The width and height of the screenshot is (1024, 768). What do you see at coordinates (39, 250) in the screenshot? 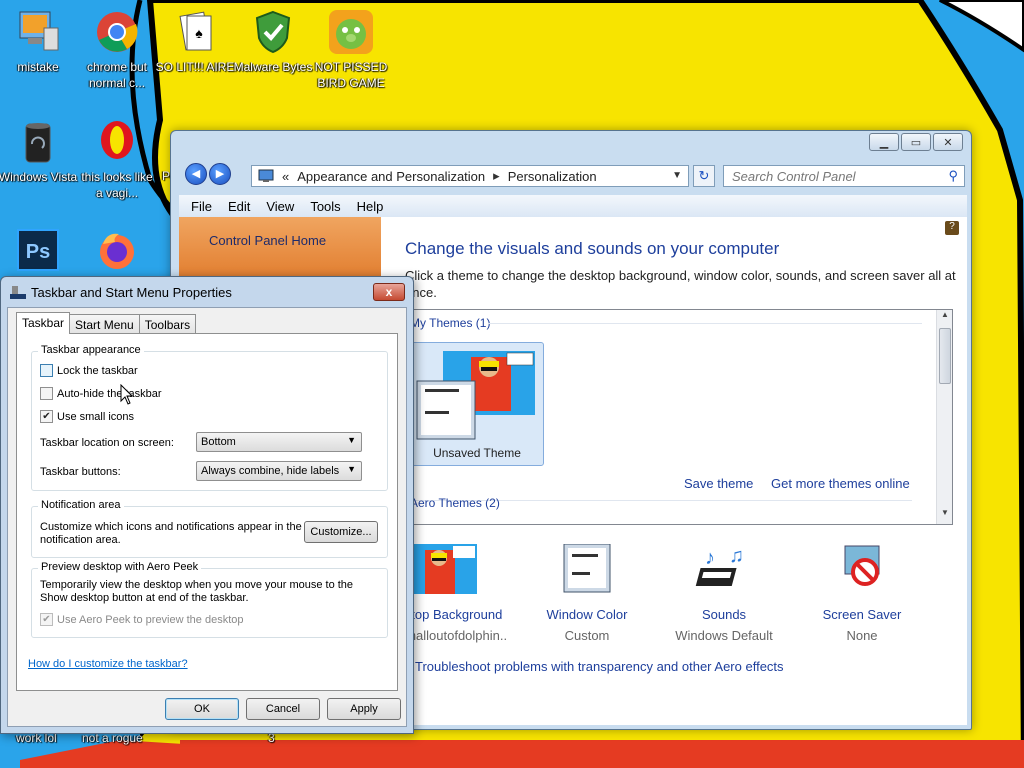
I see `desktop-icon-photoshop: Ps` at bounding box center [39, 250].